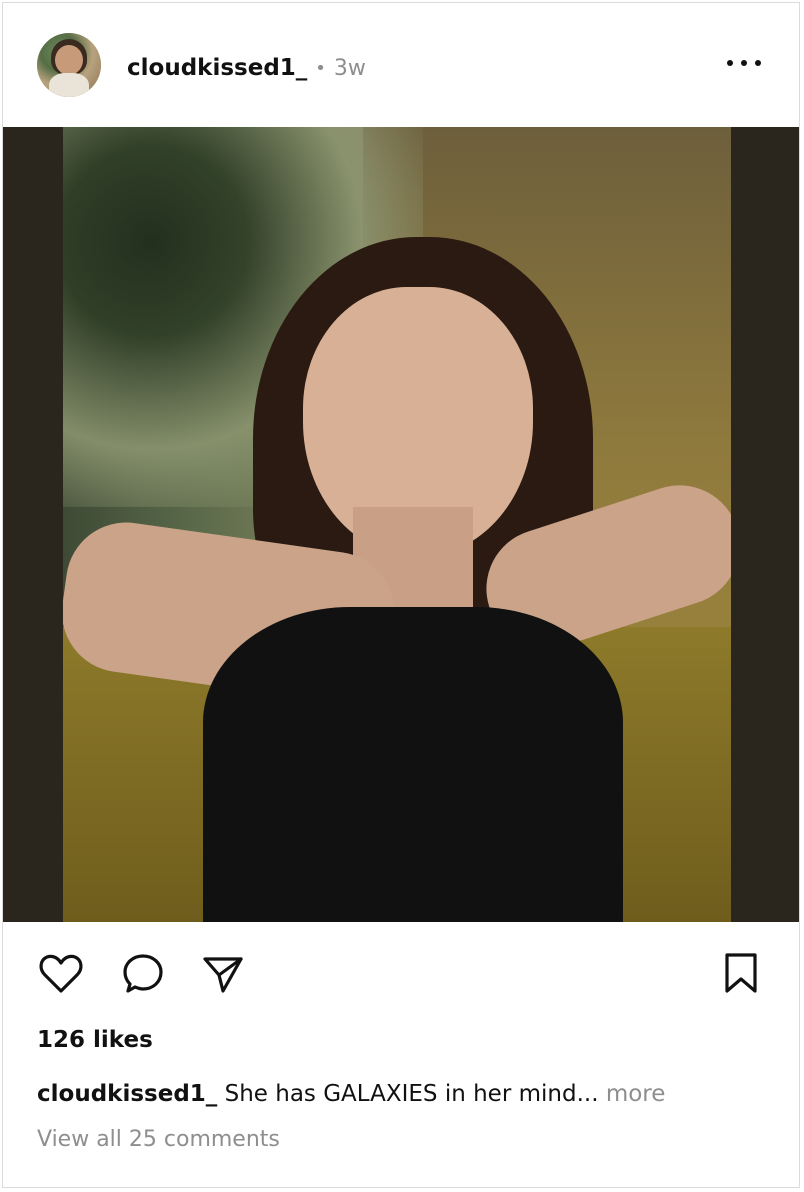 The image size is (804, 1192). I want to click on more-horizontal-icon, so click(744, 63).